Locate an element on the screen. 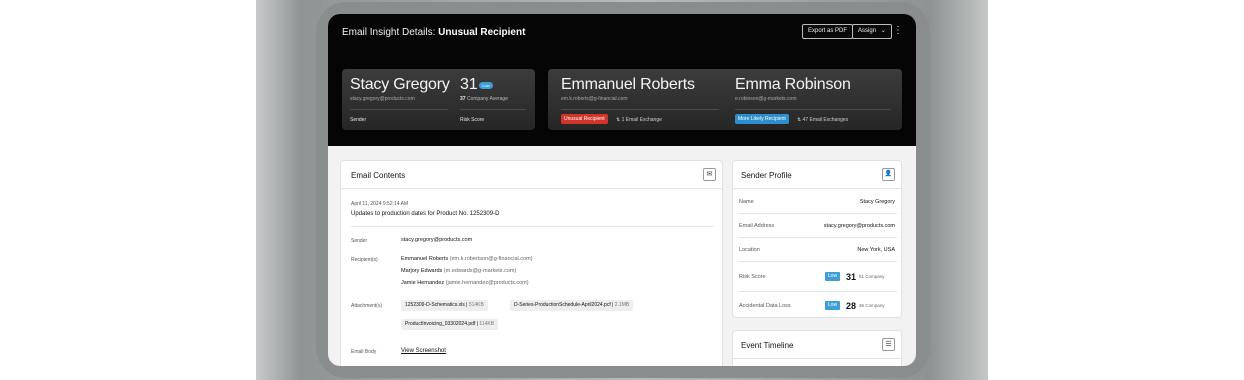 The width and height of the screenshot is (1244, 380). profile-name-label: Name is located at coordinates (746, 202).